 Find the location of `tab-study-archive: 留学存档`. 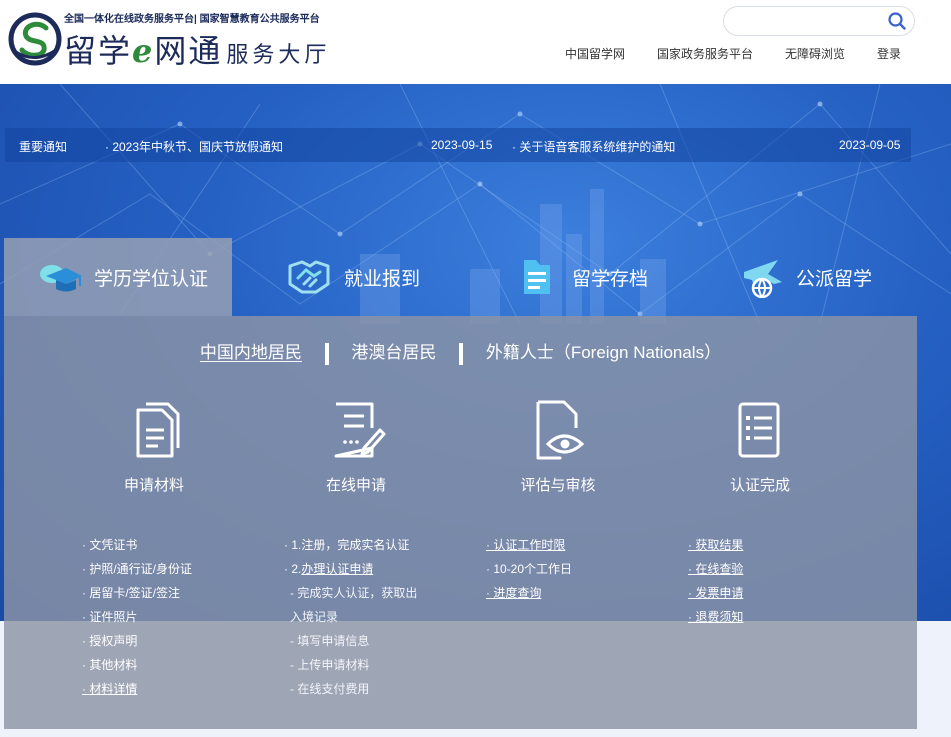

tab-study-archive: 留学存档 is located at coordinates (614, 277).